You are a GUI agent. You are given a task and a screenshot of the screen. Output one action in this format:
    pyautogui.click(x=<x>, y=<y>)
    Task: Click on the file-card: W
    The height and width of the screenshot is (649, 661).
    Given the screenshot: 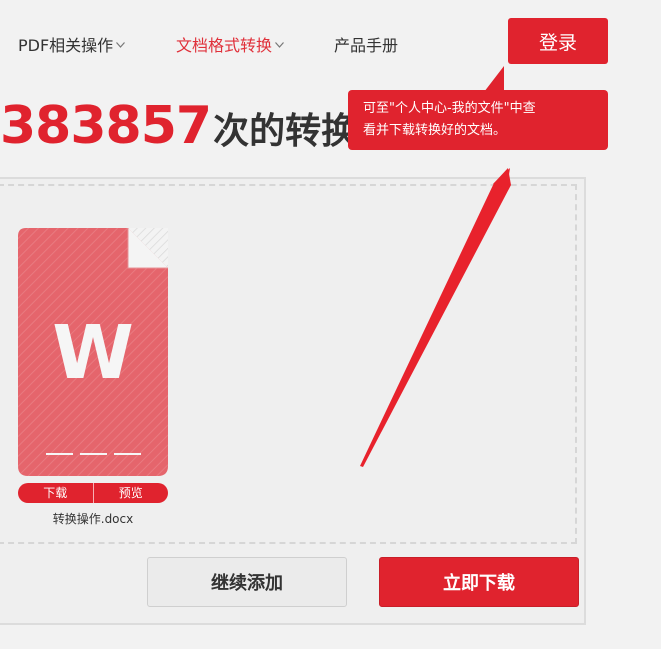 What is the action you would take?
    pyautogui.click(x=93, y=352)
    